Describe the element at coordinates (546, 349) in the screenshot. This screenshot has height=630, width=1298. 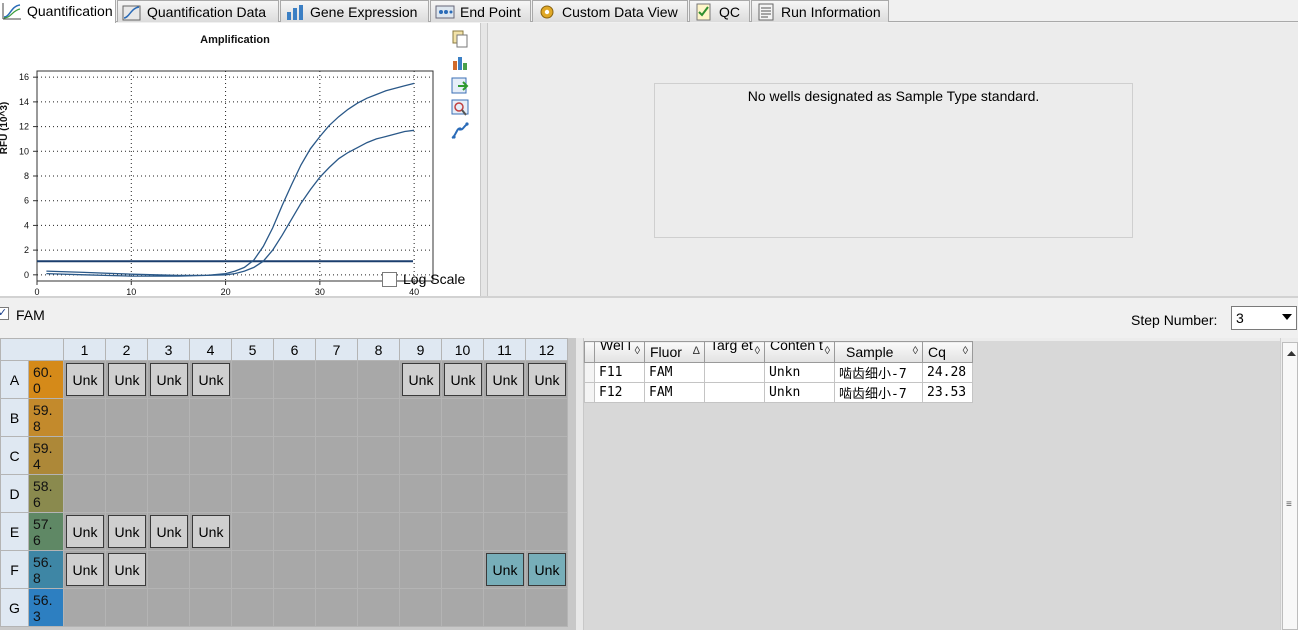
I see `plate-column-header: 12` at that location.